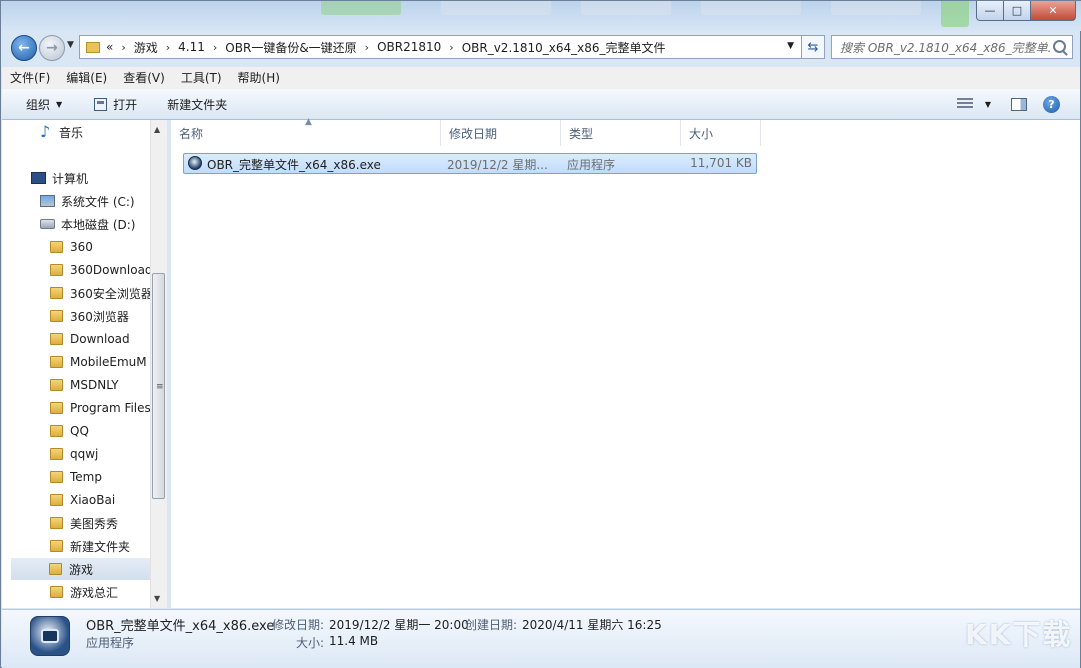  I want to click on tree-item-label: 360, so click(81, 247).